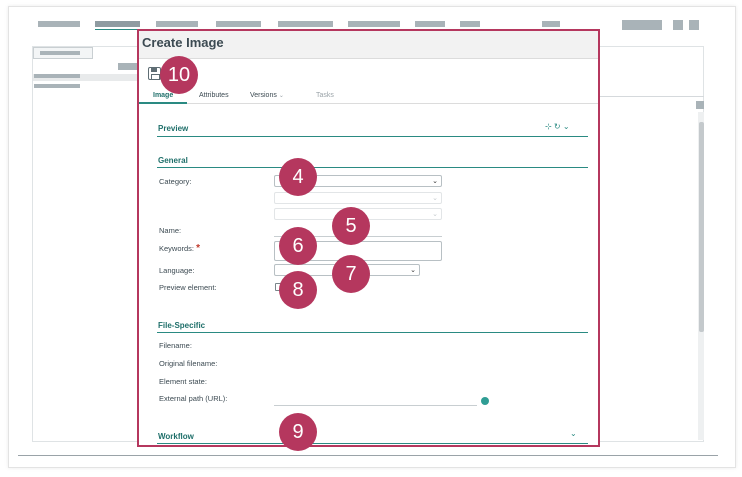  What do you see at coordinates (214, 95) in the screenshot?
I see `tab-attributes: Attributes` at bounding box center [214, 95].